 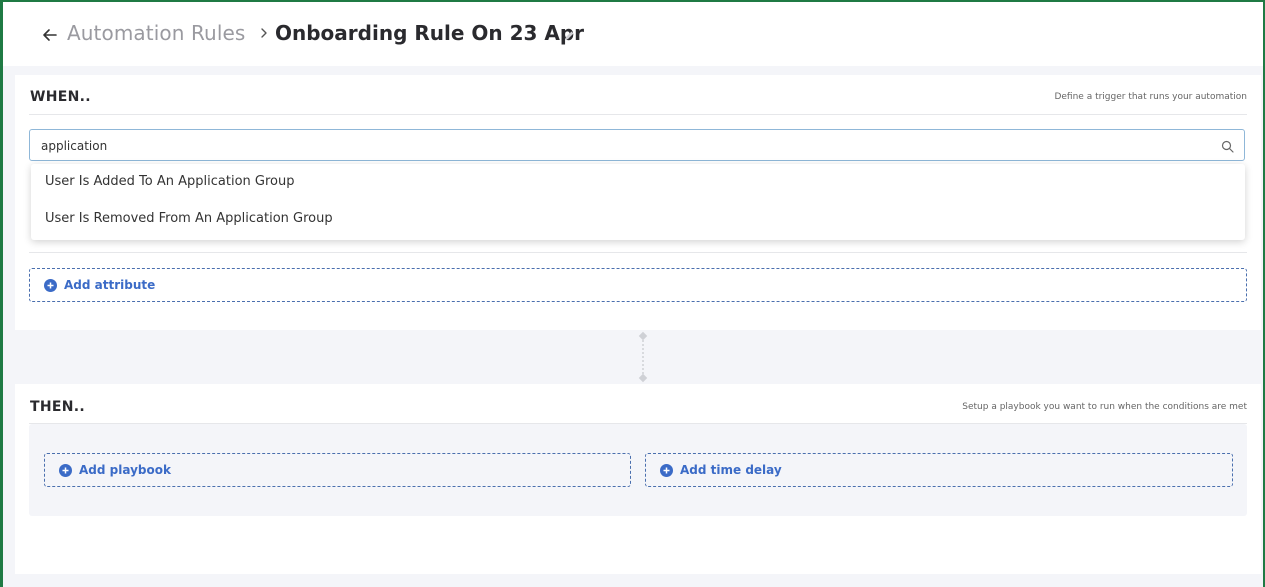 I want to click on pencil-icon, so click(x=569, y=36).